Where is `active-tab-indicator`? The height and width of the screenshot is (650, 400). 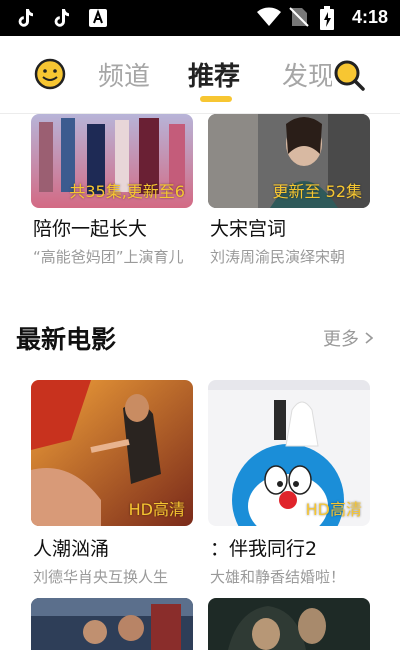 active-tab-indicator is located at coordinates (216, 99).